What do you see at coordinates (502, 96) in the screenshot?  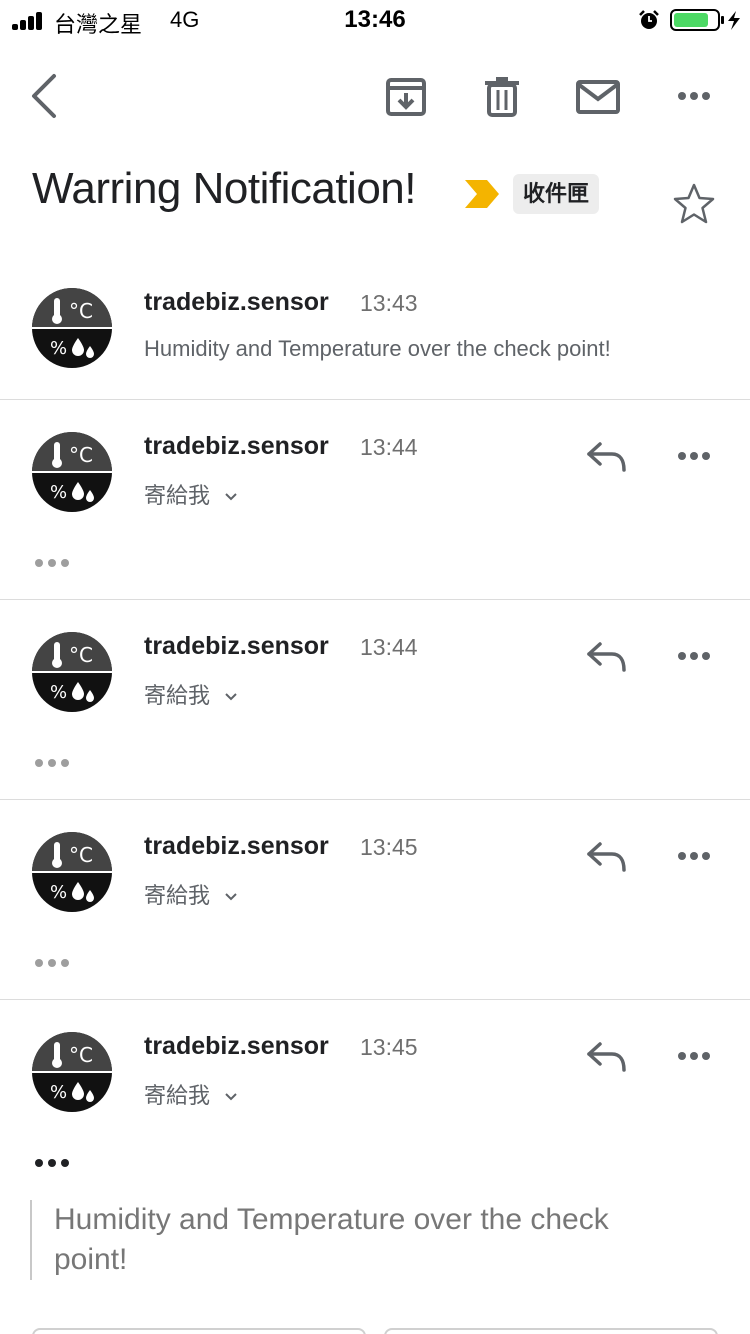 I see `trash-icon` at bounding box center [502, 96].